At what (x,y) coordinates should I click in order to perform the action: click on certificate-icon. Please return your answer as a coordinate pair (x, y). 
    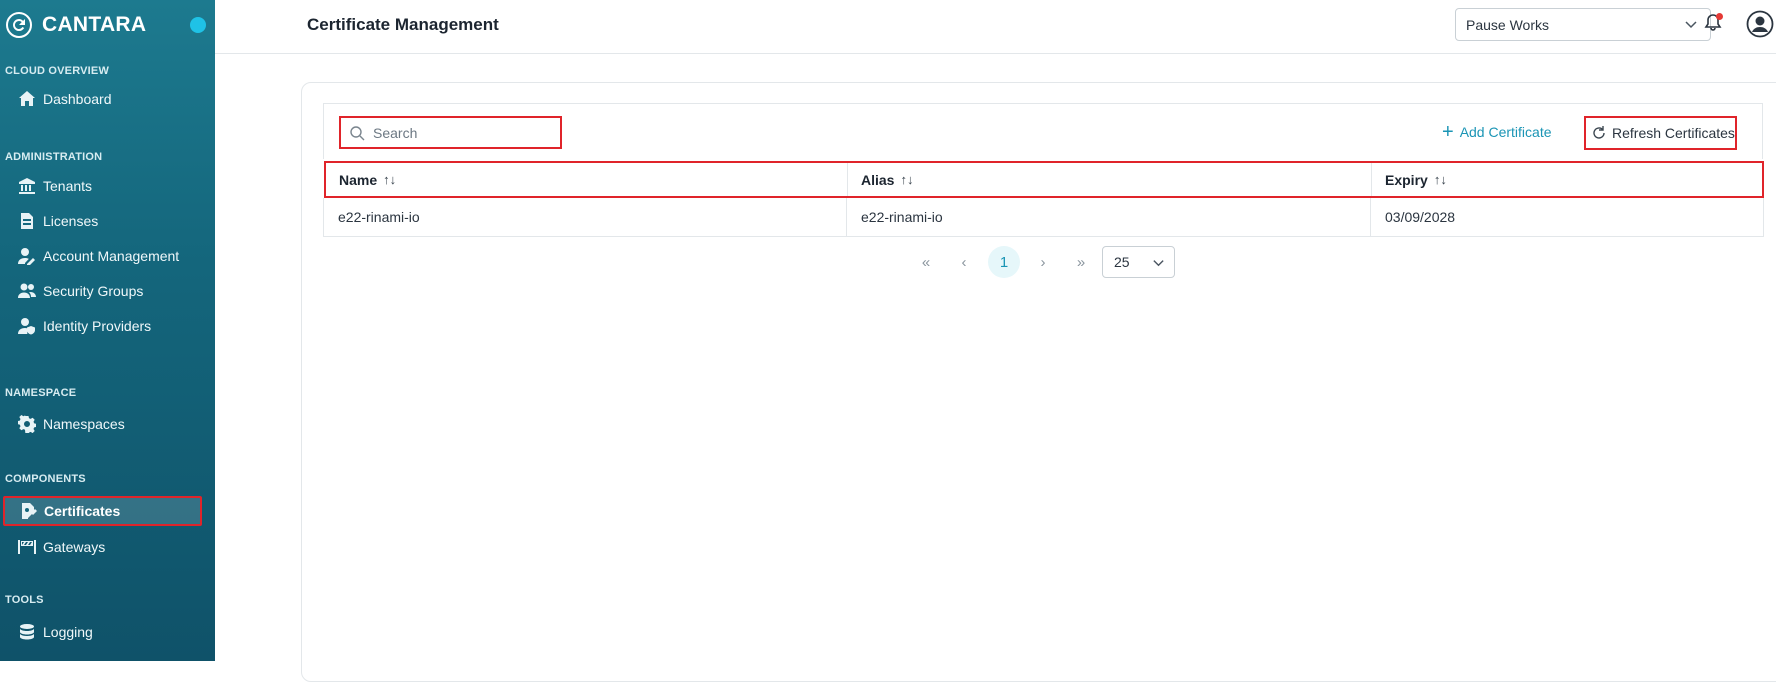
    Looking at the image, I should click on (28, 511).